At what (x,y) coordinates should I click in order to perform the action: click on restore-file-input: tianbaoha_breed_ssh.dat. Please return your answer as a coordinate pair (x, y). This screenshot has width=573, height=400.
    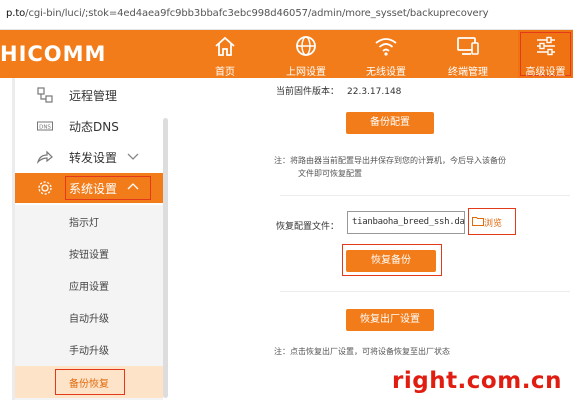
    Looking at the image, I should click on (406, 222).